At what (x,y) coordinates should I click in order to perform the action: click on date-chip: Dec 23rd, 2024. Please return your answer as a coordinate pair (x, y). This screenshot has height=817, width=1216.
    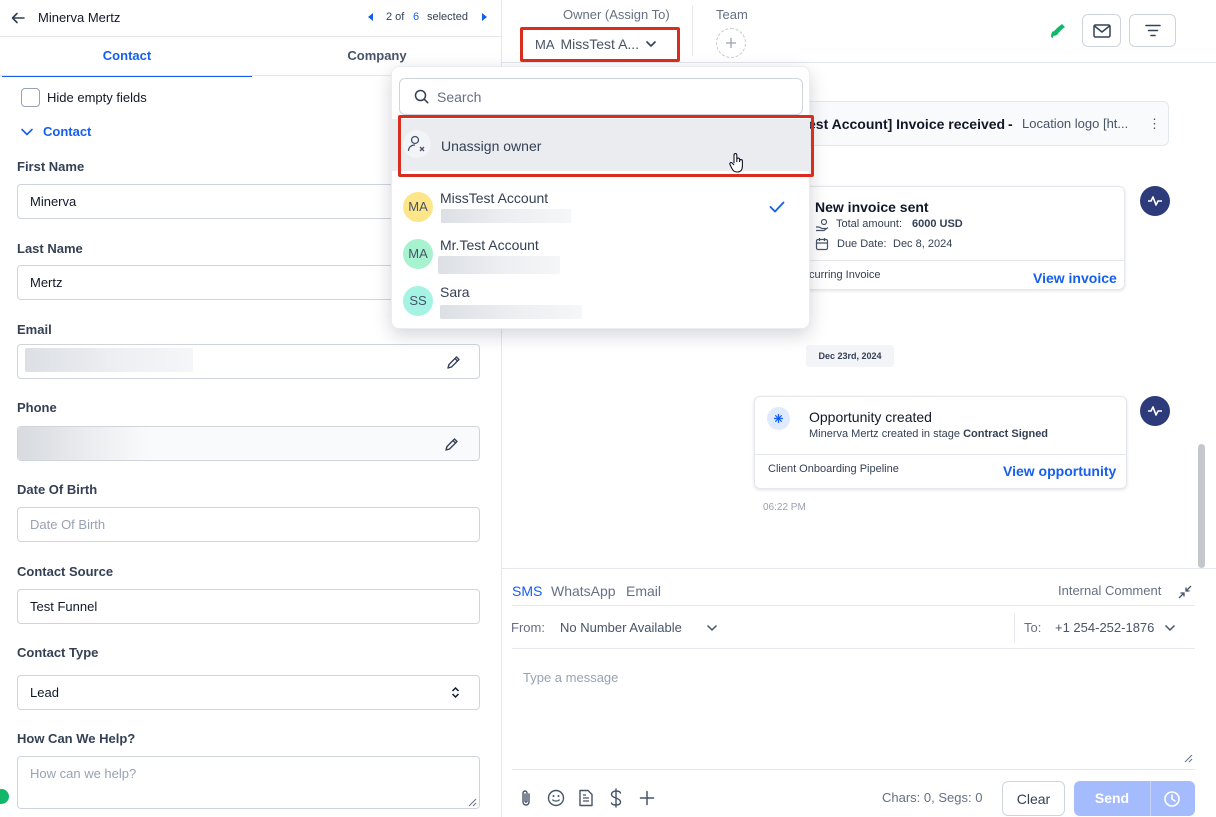
    Looking at the image, I should click on (850, 356).